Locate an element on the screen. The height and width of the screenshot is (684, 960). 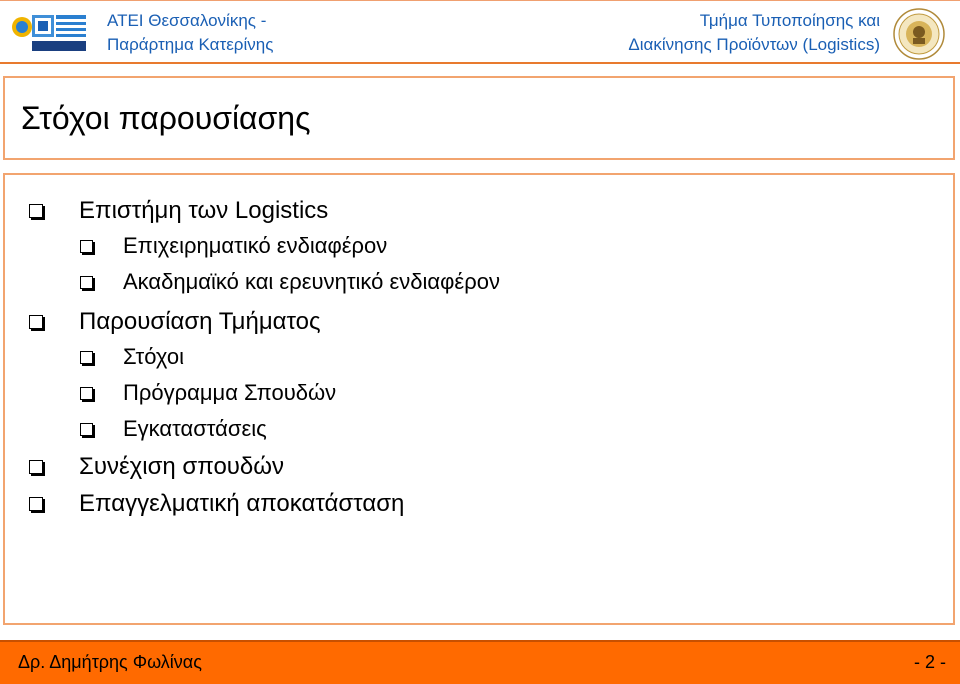
bullet-item: Συνέχιση σπουδών is located at coordinates (156, 467).